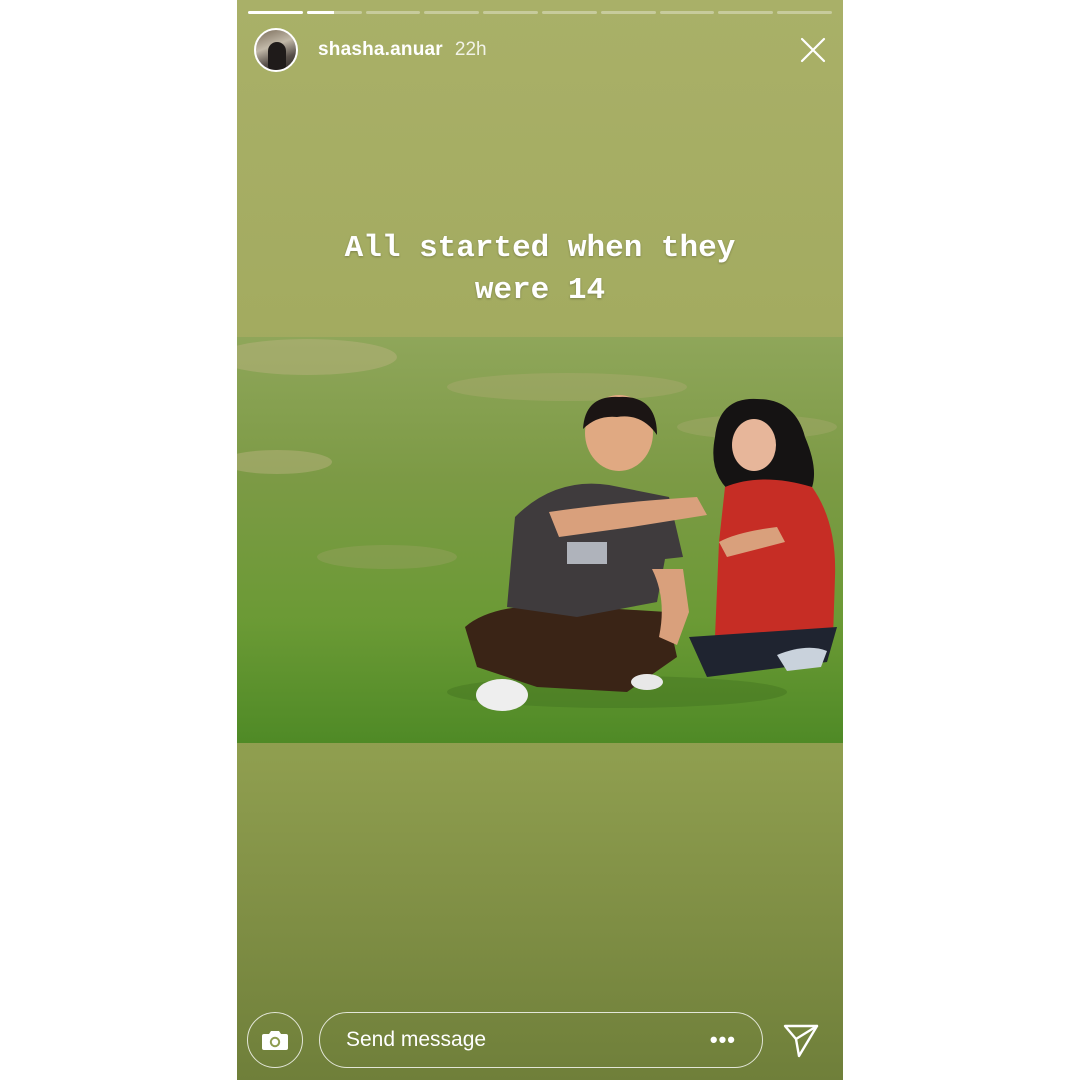 The width and height of the screenshot is (1080, 1080). I want to click on send-message-placeholder: Send message, so click(416, 1039).